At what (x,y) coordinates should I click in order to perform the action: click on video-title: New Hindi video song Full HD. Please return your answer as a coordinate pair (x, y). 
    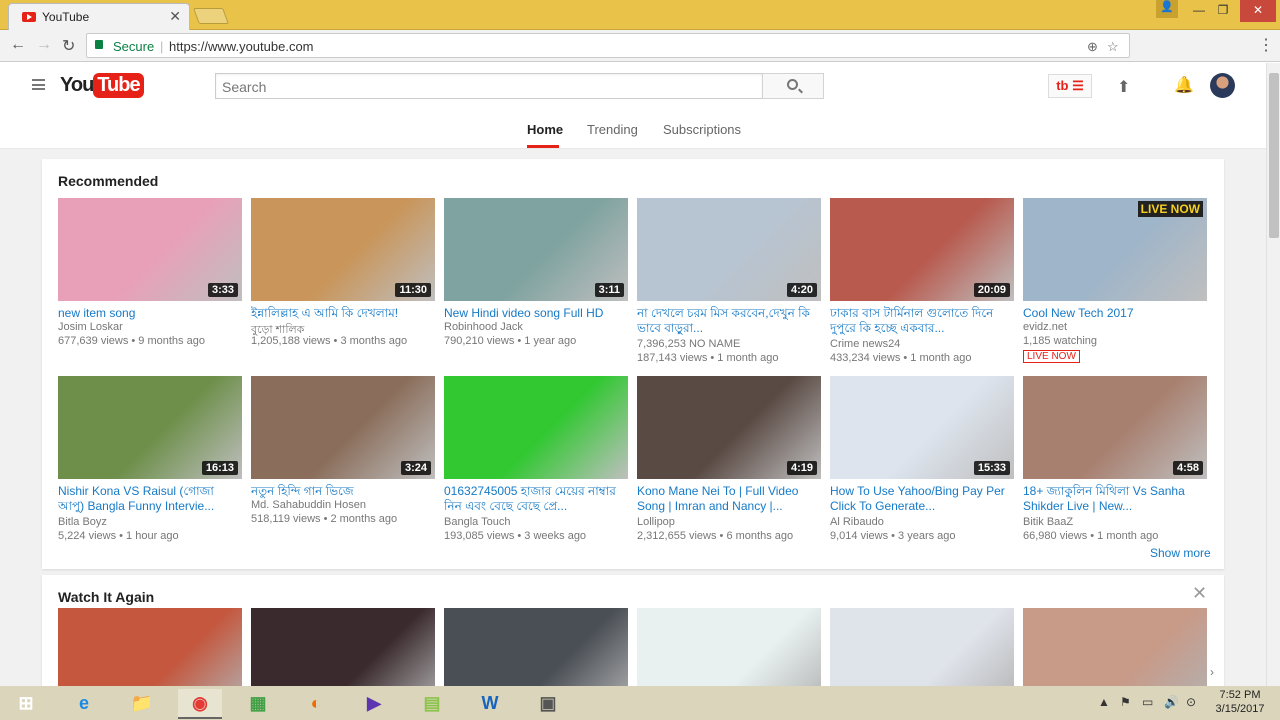
    Looking at the image, I should click on (535, 313).